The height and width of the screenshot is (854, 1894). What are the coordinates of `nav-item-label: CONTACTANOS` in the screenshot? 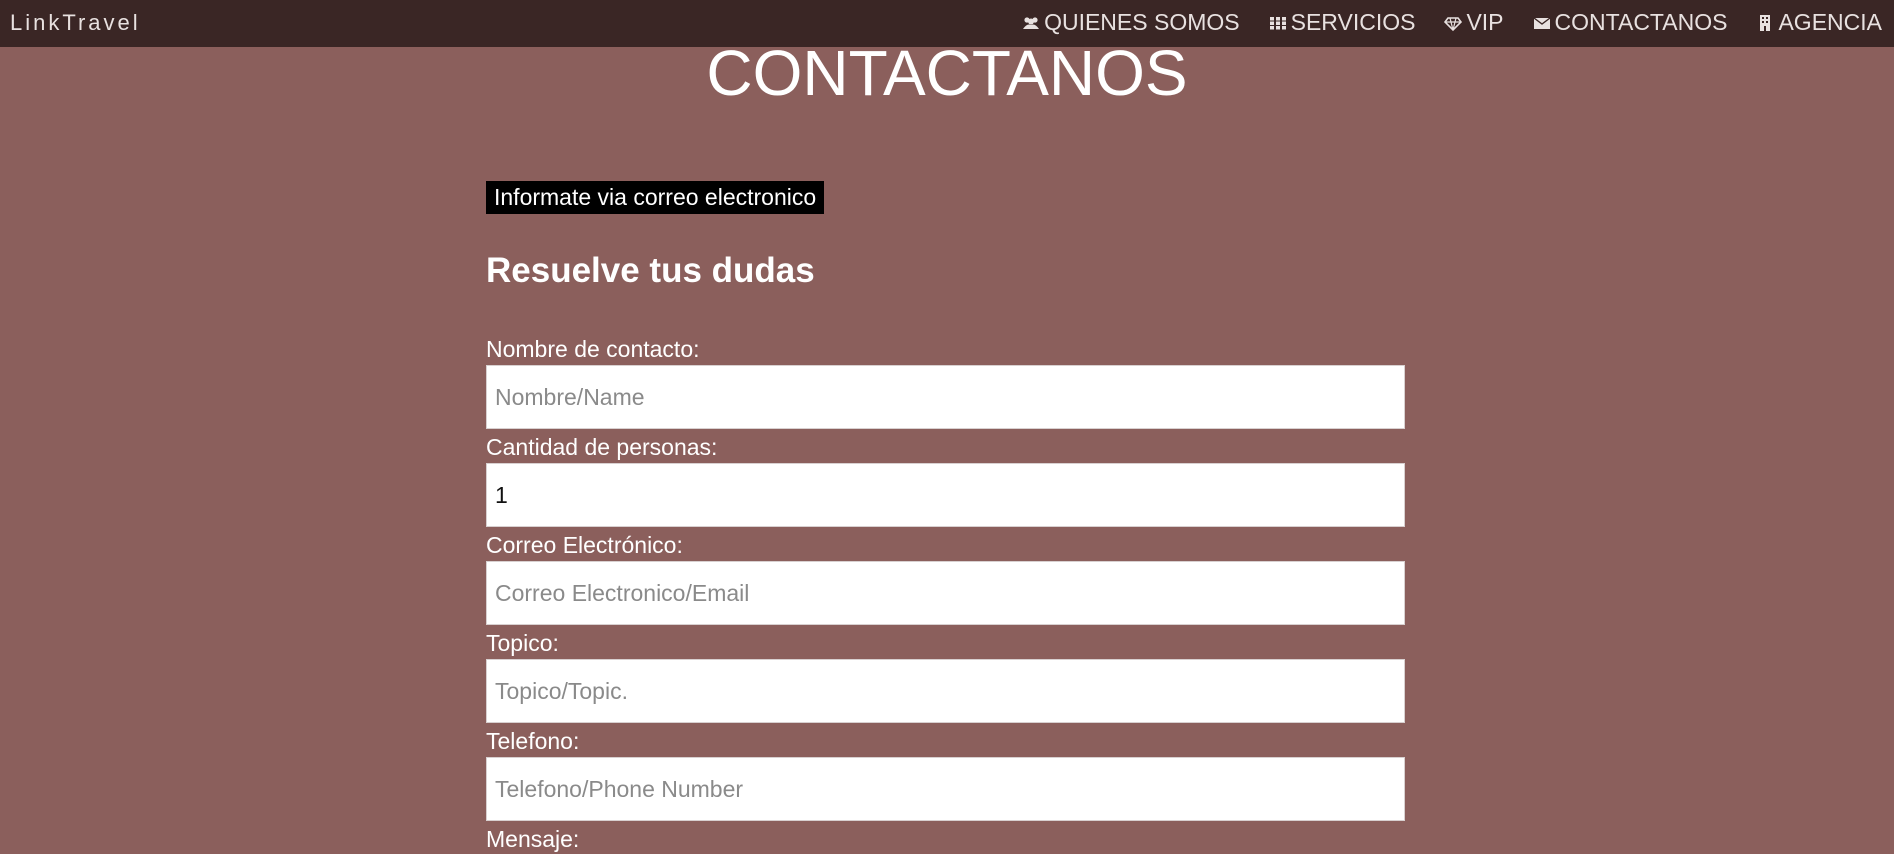 It's located at (1641, 22).